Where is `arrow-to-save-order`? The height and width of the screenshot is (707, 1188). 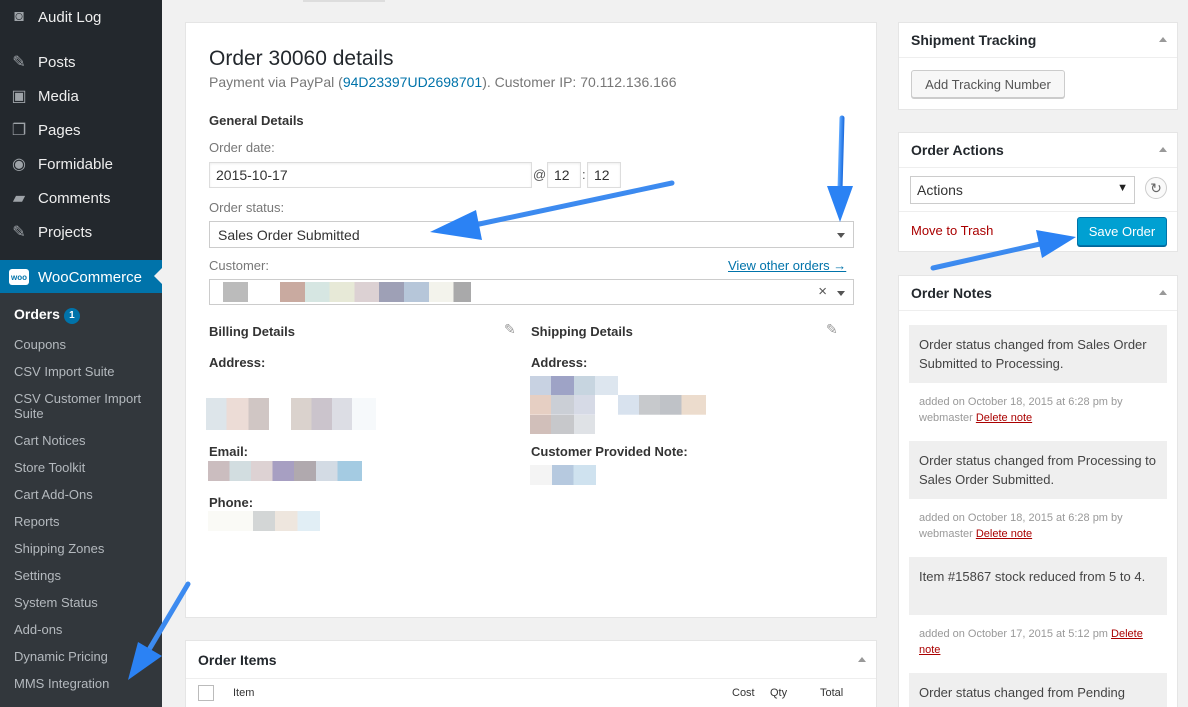
arrow-to-save-order is located at coordinates (1003, 250).